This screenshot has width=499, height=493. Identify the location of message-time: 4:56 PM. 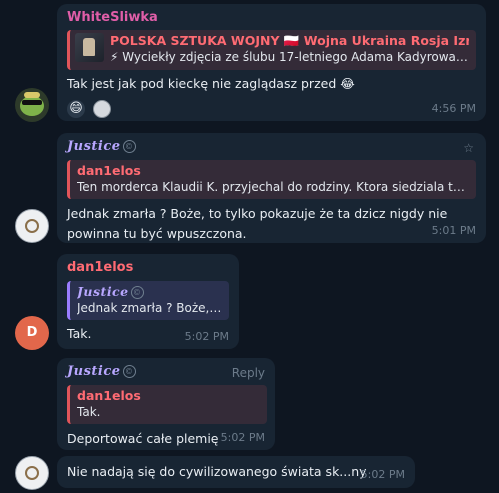
(453, 108).